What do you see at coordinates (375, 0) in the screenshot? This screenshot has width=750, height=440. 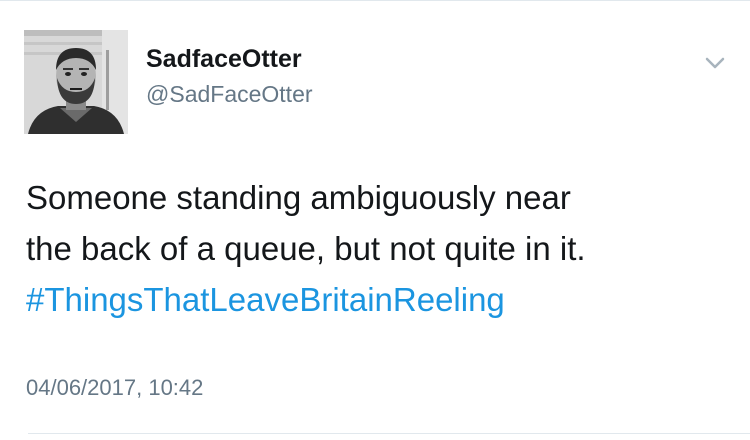 I see `top-divider` at bounding box center [375, 0].